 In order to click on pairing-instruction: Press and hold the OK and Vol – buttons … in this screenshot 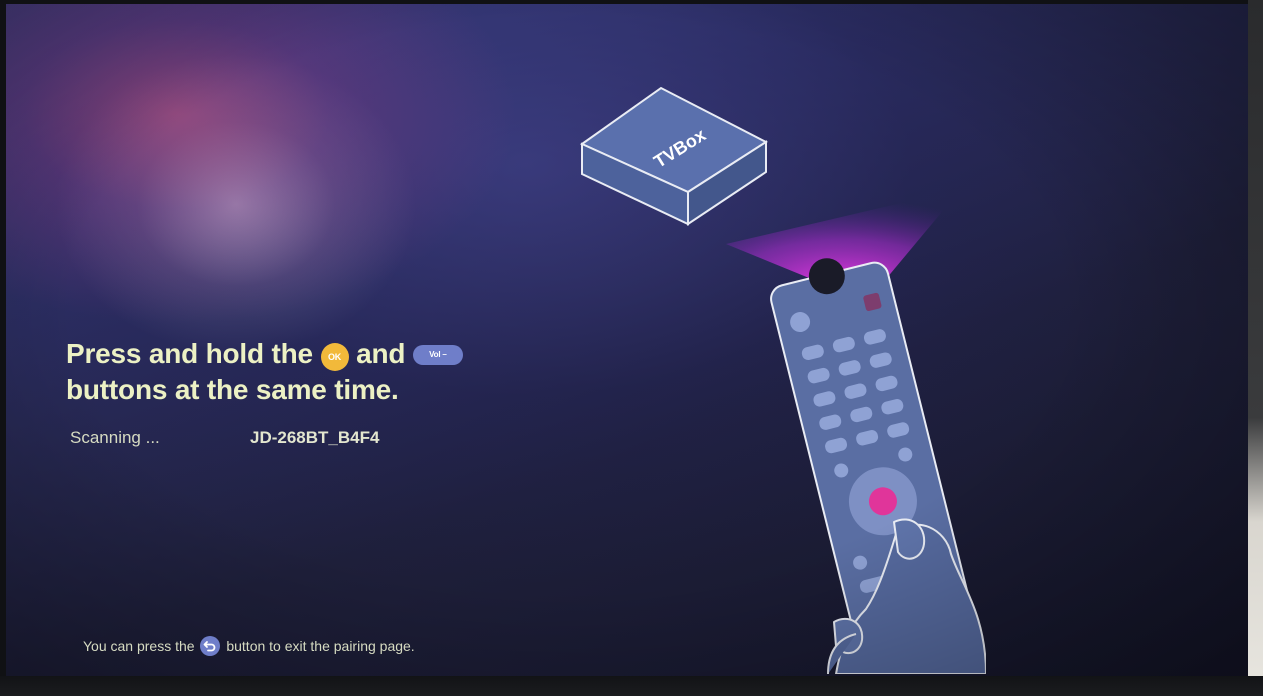, I will do `click(326, 372)`.